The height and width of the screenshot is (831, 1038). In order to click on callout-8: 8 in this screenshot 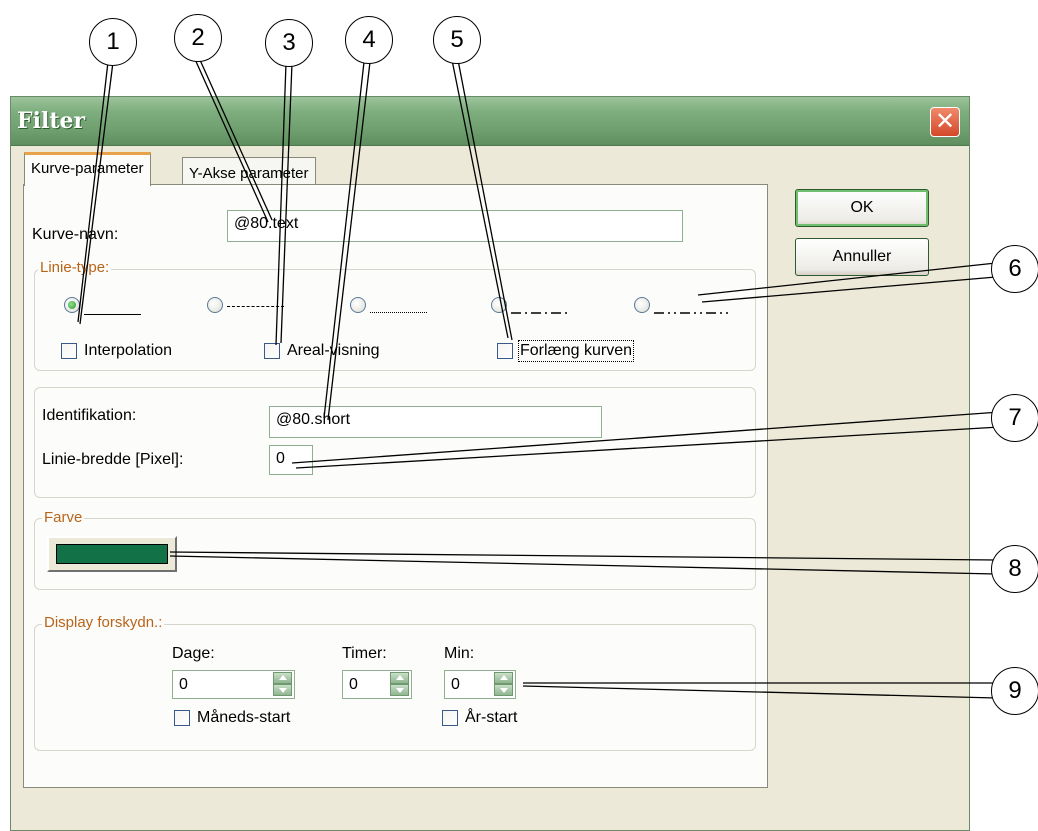, I will do `click(1014, 569)`.